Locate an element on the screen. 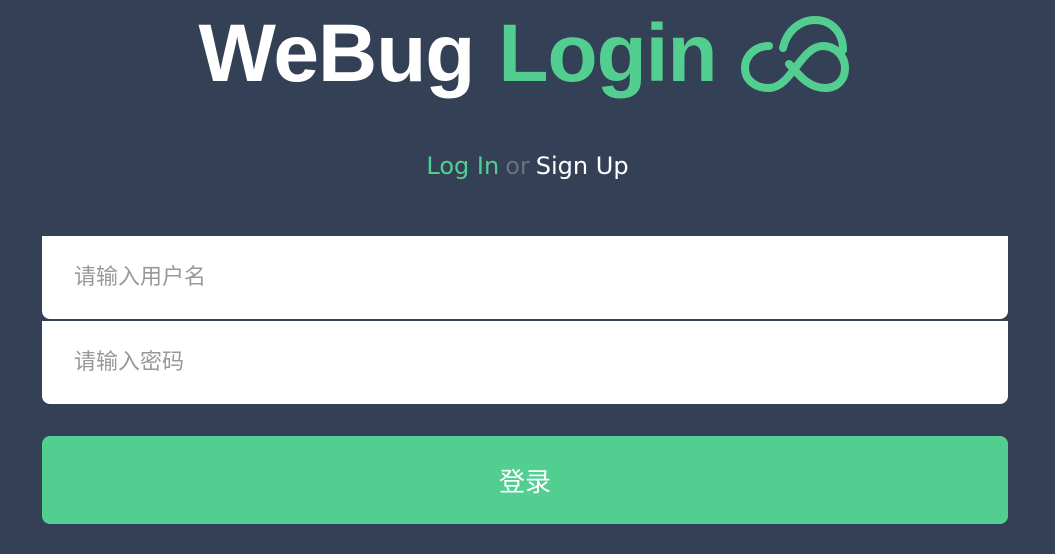  username-input is located at coordinates (525, 277).